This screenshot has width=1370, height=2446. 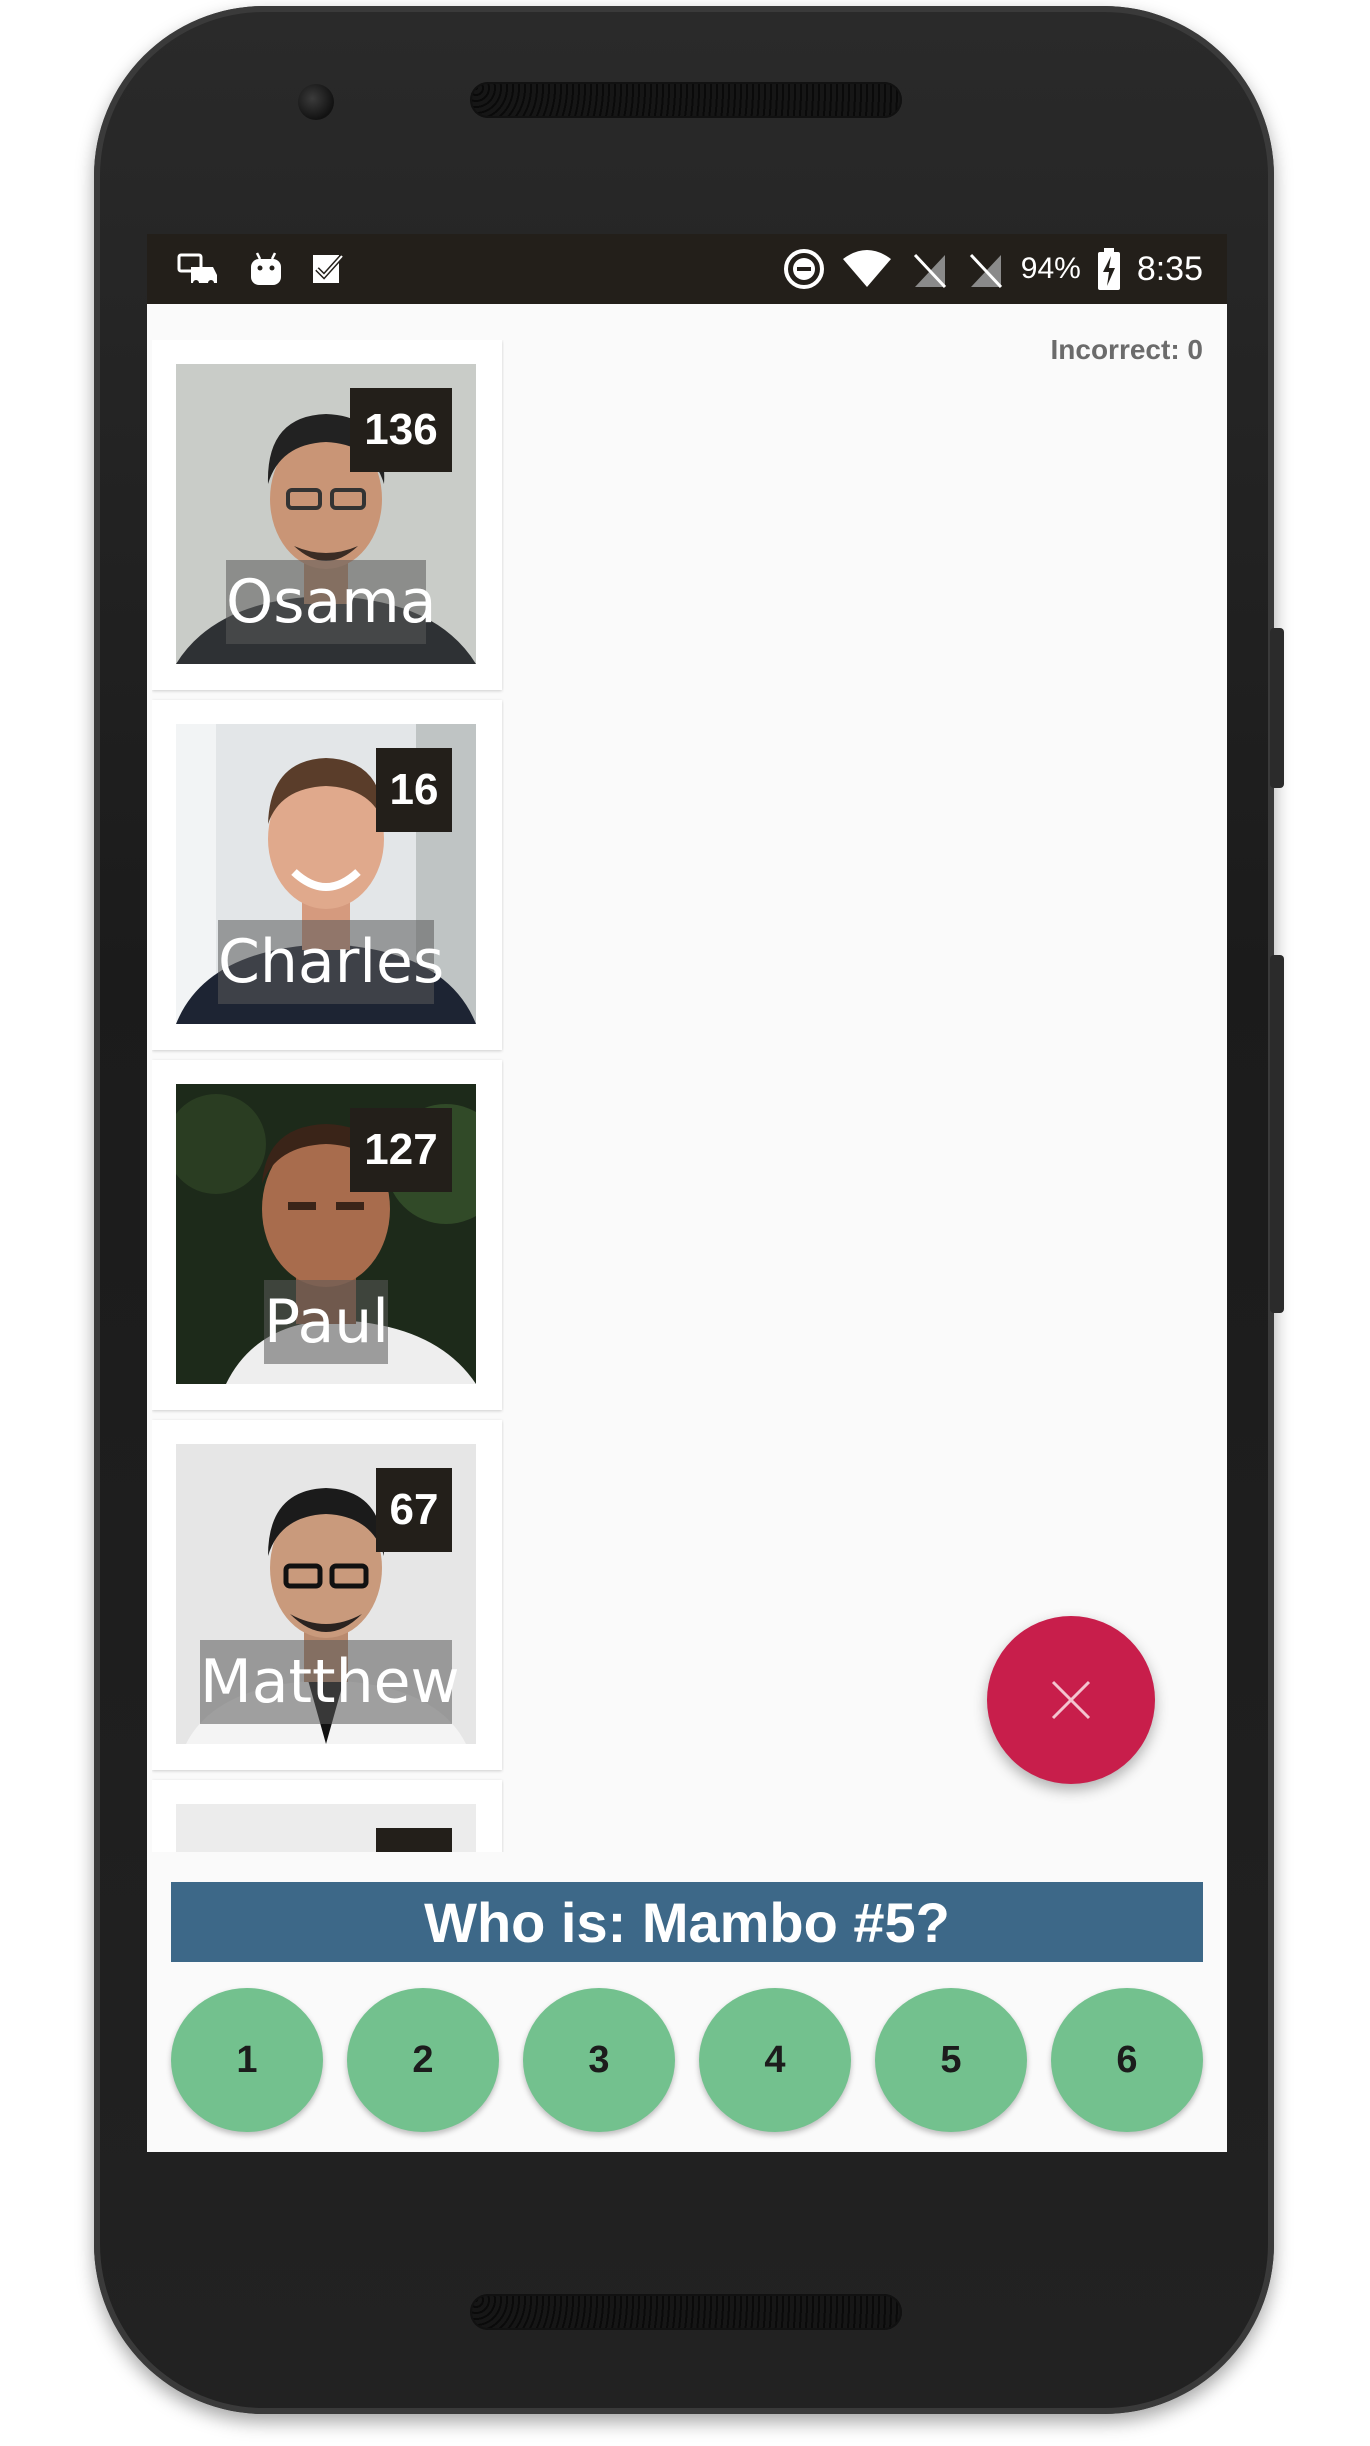 I want to click on person-photo: 136 Osama, so click(x=326, y=514).